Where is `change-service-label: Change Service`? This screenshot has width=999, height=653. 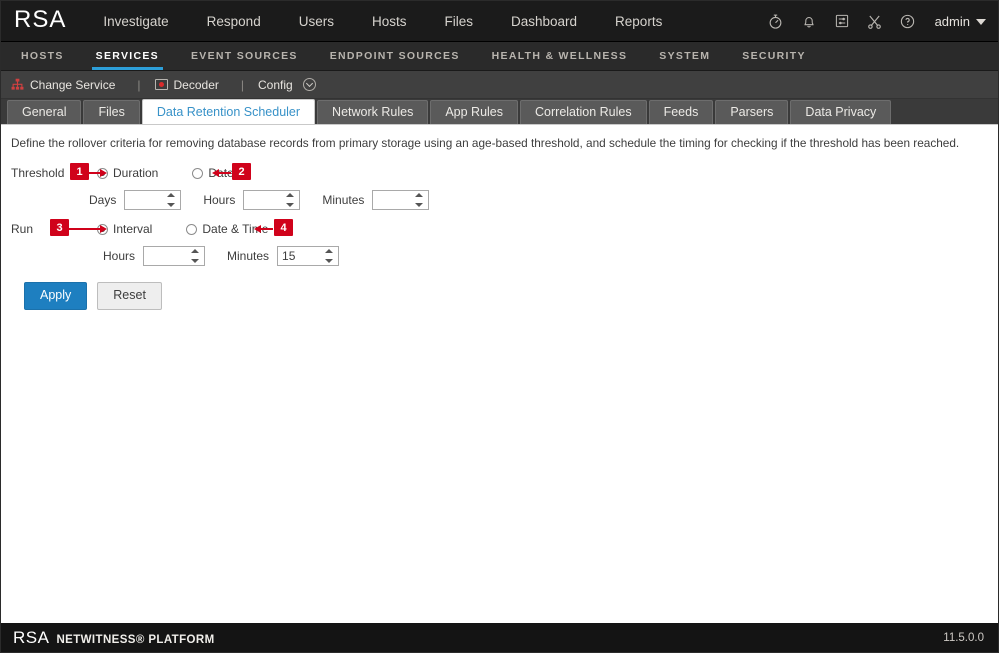
change-service-label: Change Service is located at coordinates (73, 84).